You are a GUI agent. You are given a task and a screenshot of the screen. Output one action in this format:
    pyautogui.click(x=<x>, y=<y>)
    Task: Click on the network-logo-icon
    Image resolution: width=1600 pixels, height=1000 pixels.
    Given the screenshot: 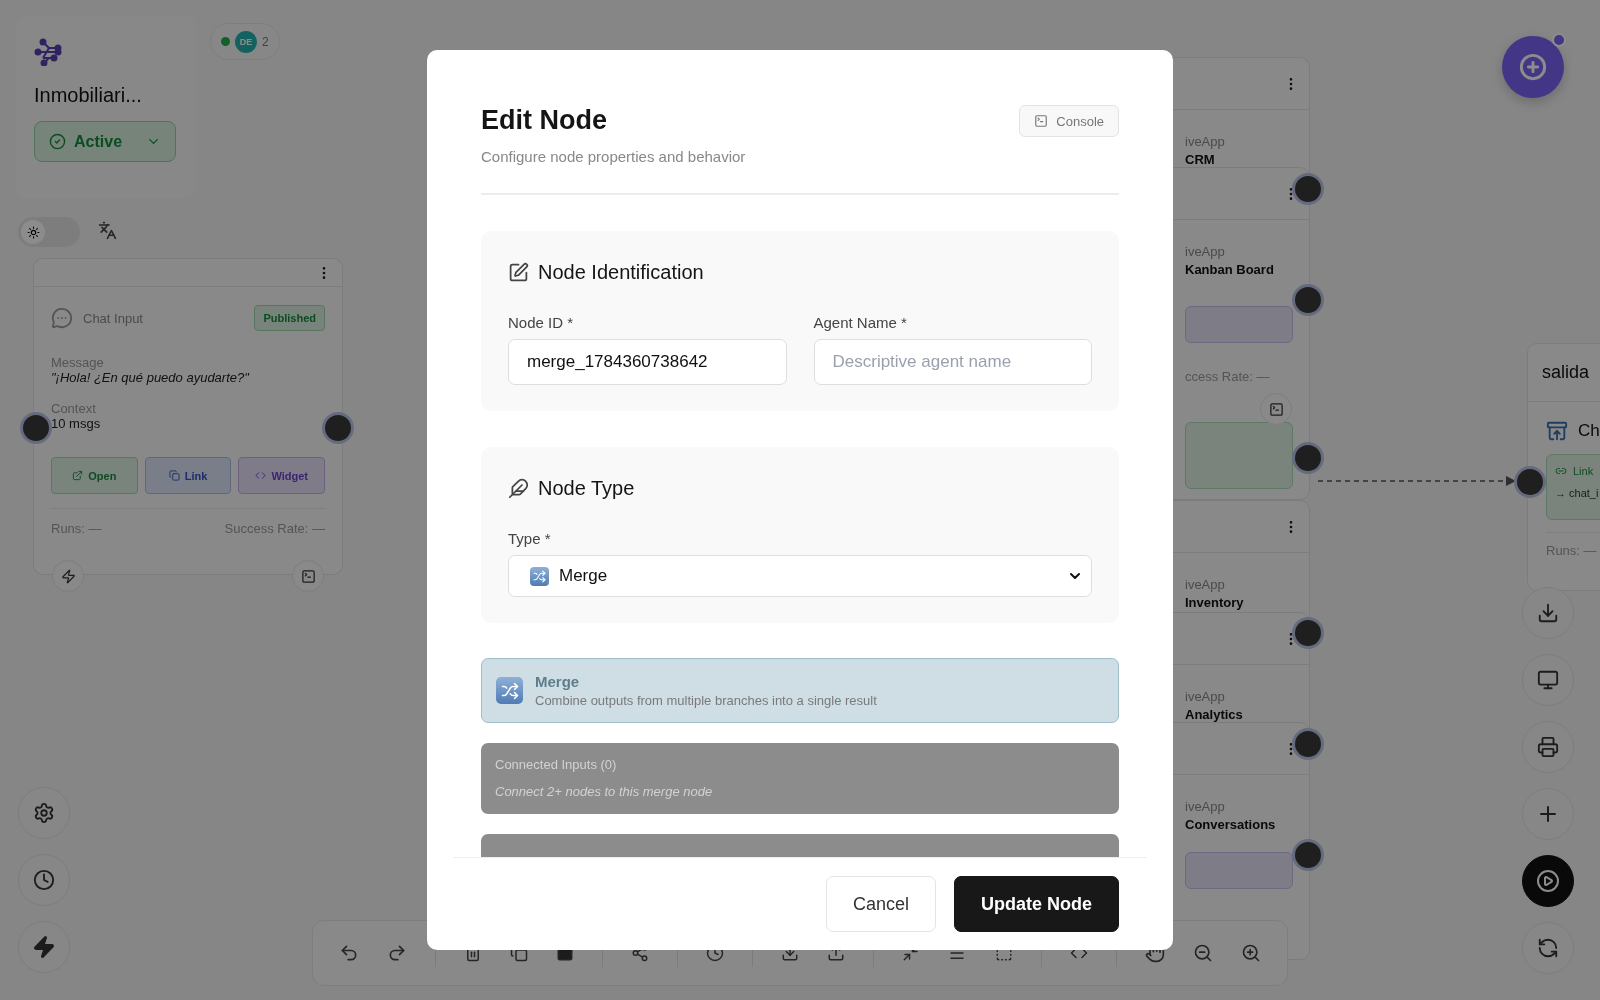 What is the action you would take?
    pyautogui.click(x=49, y=52)
    